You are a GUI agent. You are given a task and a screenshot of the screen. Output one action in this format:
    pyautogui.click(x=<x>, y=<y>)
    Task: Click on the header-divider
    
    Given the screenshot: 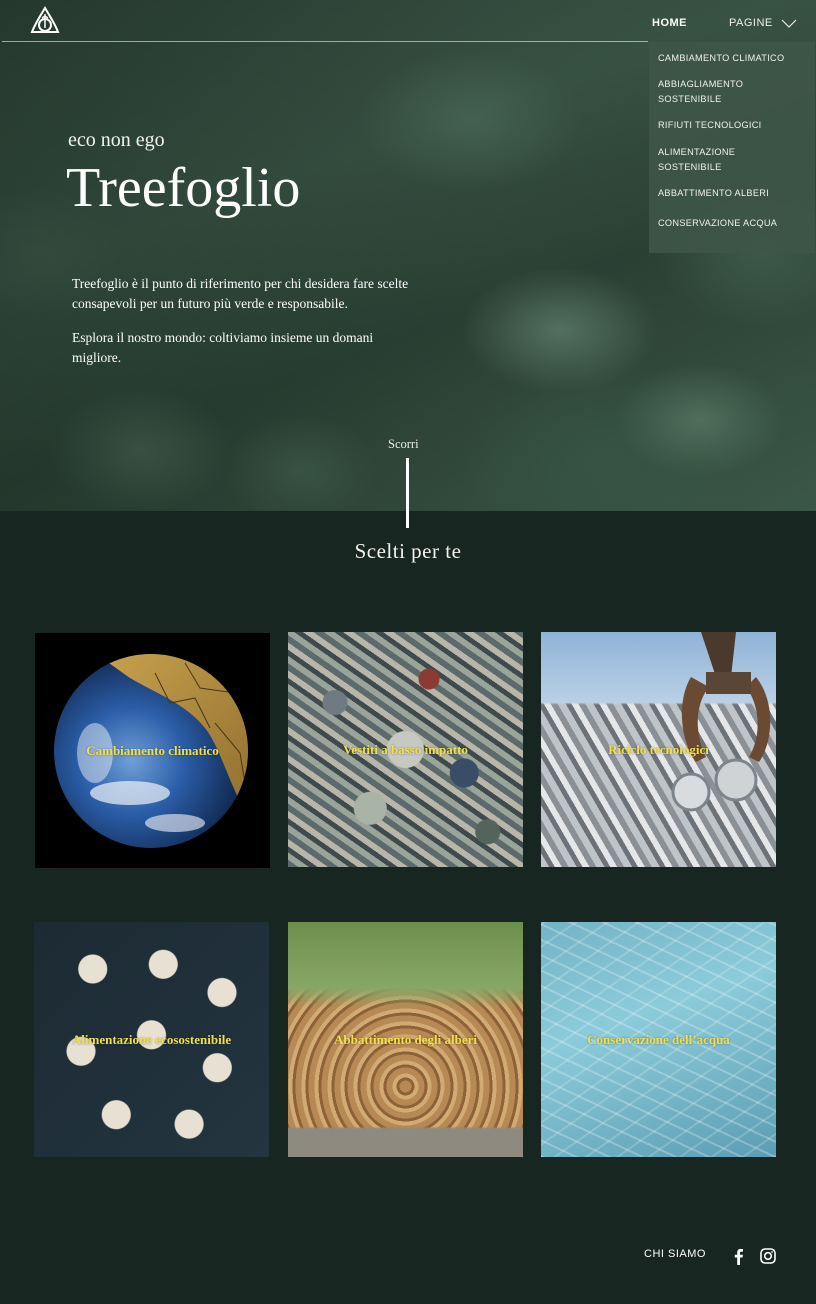 What is the action you would take?
    pyautogui.click(x=325, y=41)
    